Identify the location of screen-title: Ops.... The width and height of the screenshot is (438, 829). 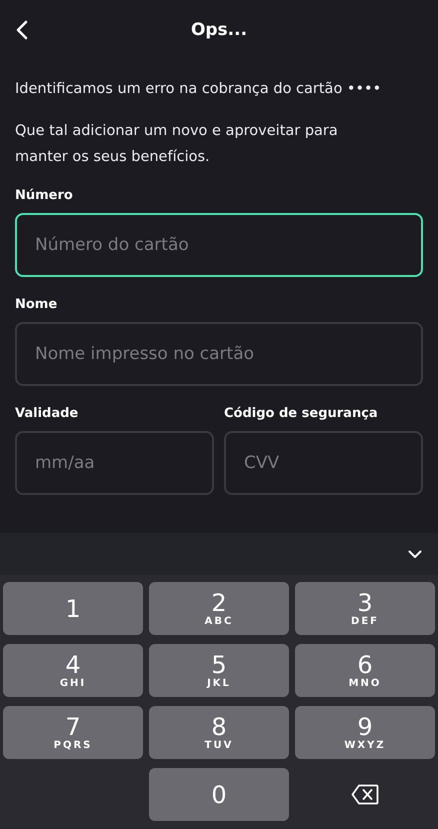
(219, 30).